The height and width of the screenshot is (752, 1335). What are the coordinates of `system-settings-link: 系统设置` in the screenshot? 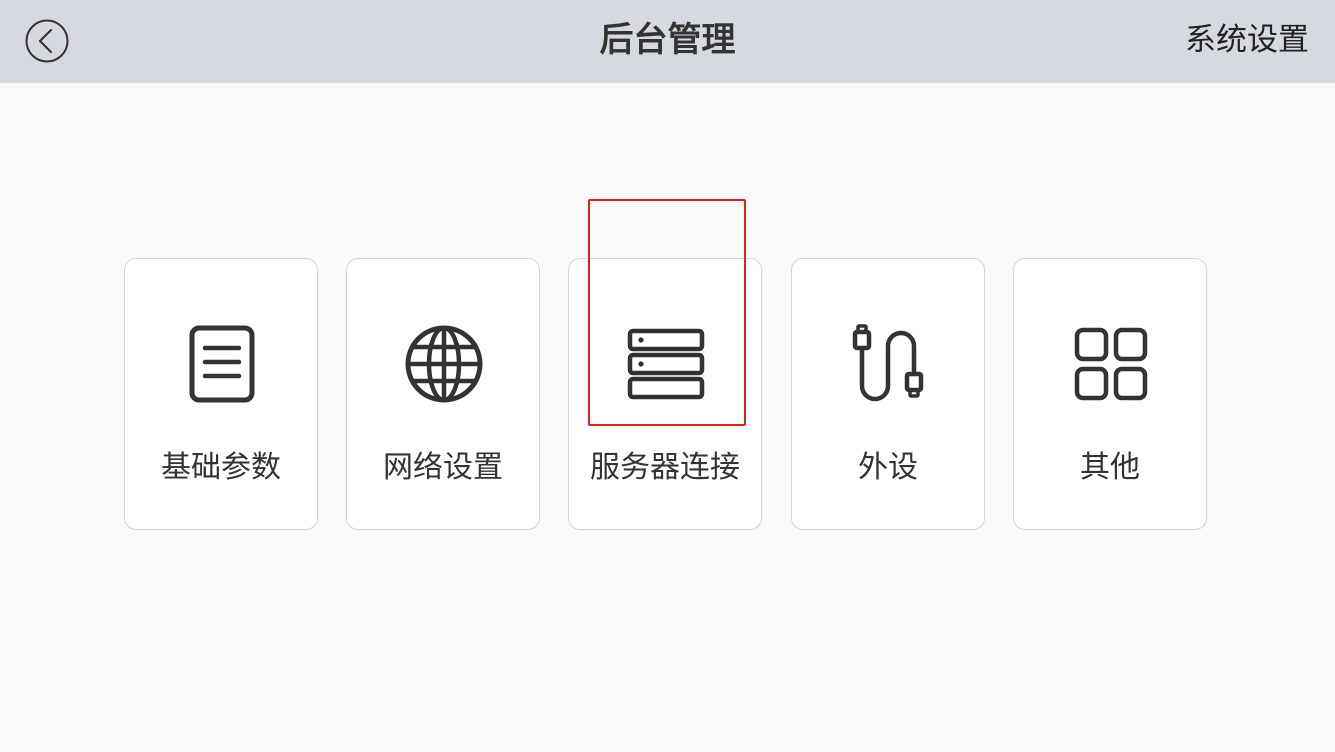 It's located at (1247, 41).